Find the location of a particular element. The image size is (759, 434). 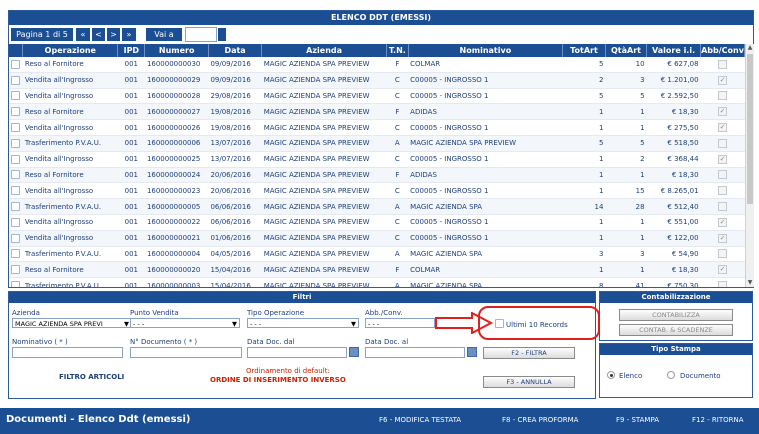

punto-vendita-select: - - - ▼ is located at coordinates (185, 323).